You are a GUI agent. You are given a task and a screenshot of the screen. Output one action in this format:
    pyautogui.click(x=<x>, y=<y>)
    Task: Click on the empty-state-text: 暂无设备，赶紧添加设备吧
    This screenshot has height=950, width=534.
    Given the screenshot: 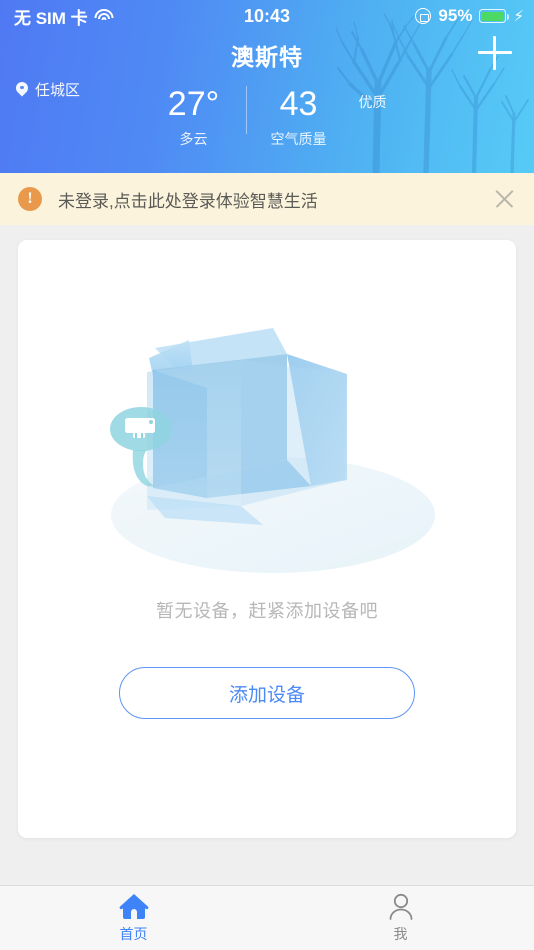 What is the action you would take?
    pyautogui.click(x=267, y=611)
    